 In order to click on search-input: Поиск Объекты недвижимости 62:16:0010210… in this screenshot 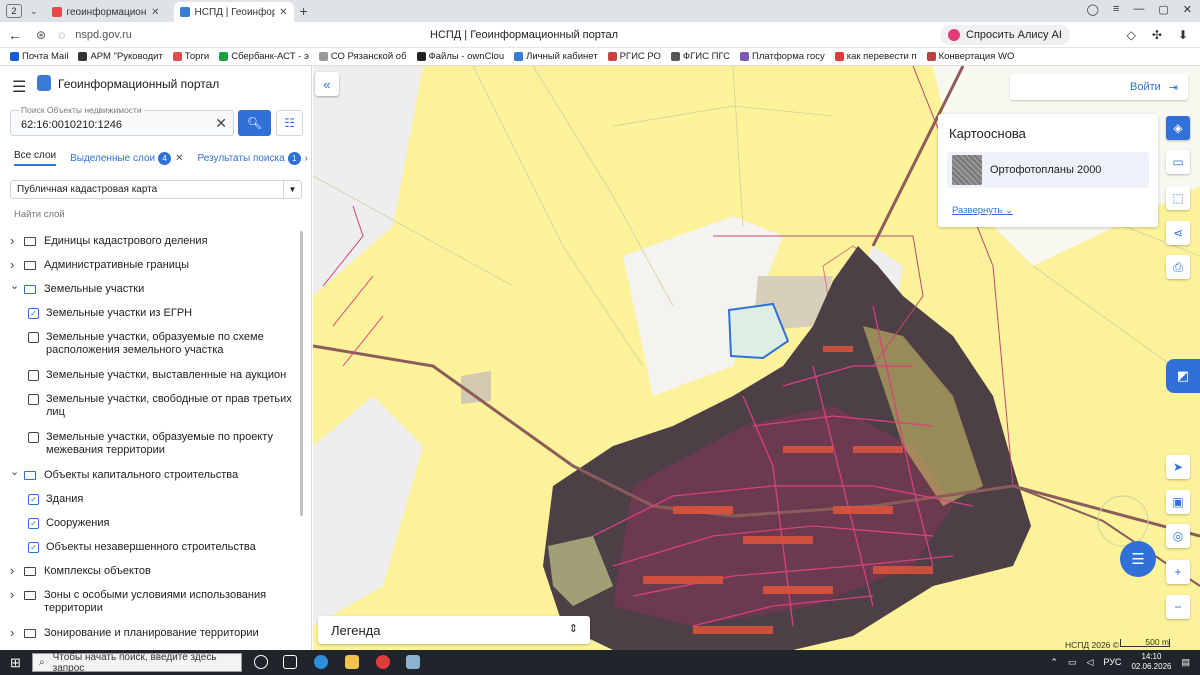, I will do `click(122, 120)`.